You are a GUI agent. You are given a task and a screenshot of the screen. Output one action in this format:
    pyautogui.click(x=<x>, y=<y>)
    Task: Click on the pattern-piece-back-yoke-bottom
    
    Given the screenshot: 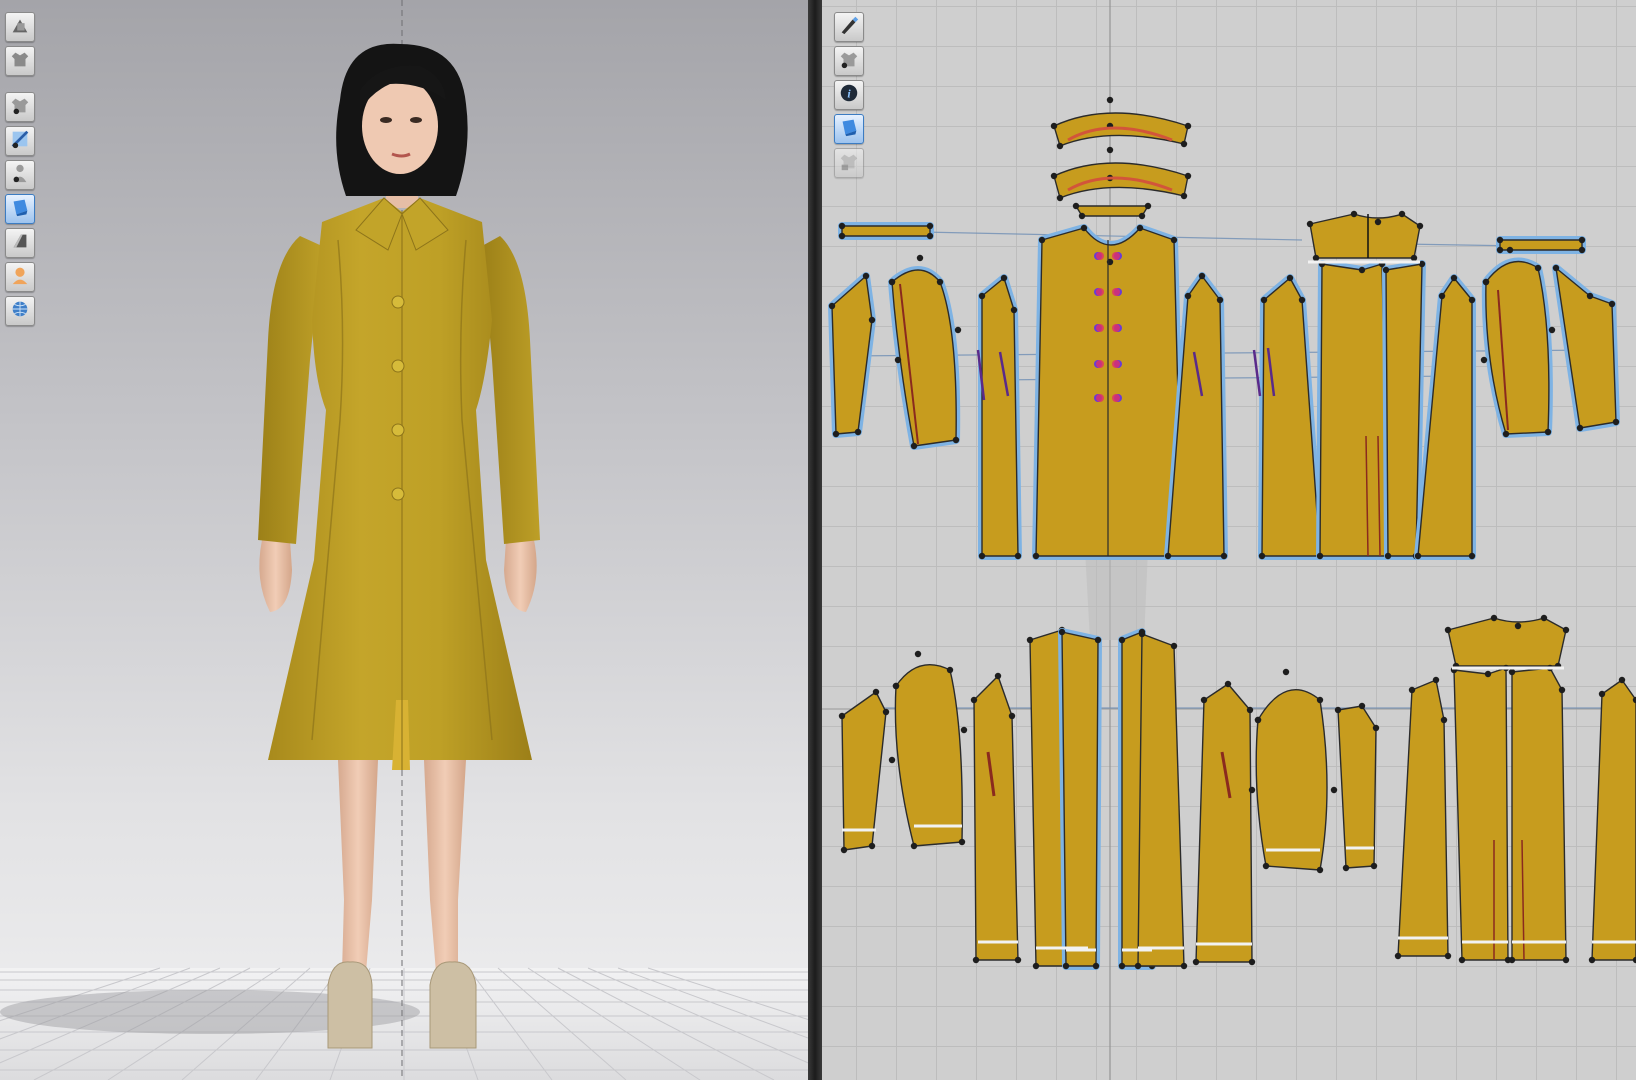 What is the action you would take?
    pyautogui.click(x=1507, y=642)
    